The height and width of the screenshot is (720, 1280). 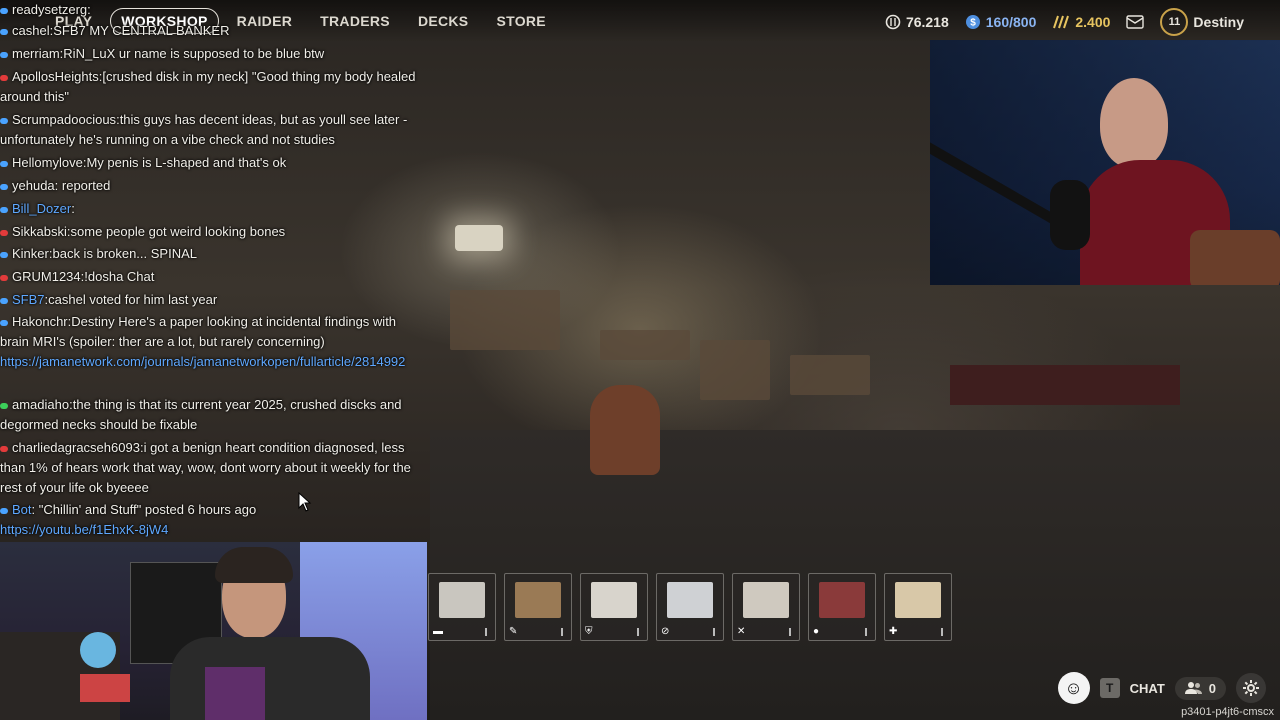 I want to click on profile: 11 Destiny, so click(x=1202, y=22).